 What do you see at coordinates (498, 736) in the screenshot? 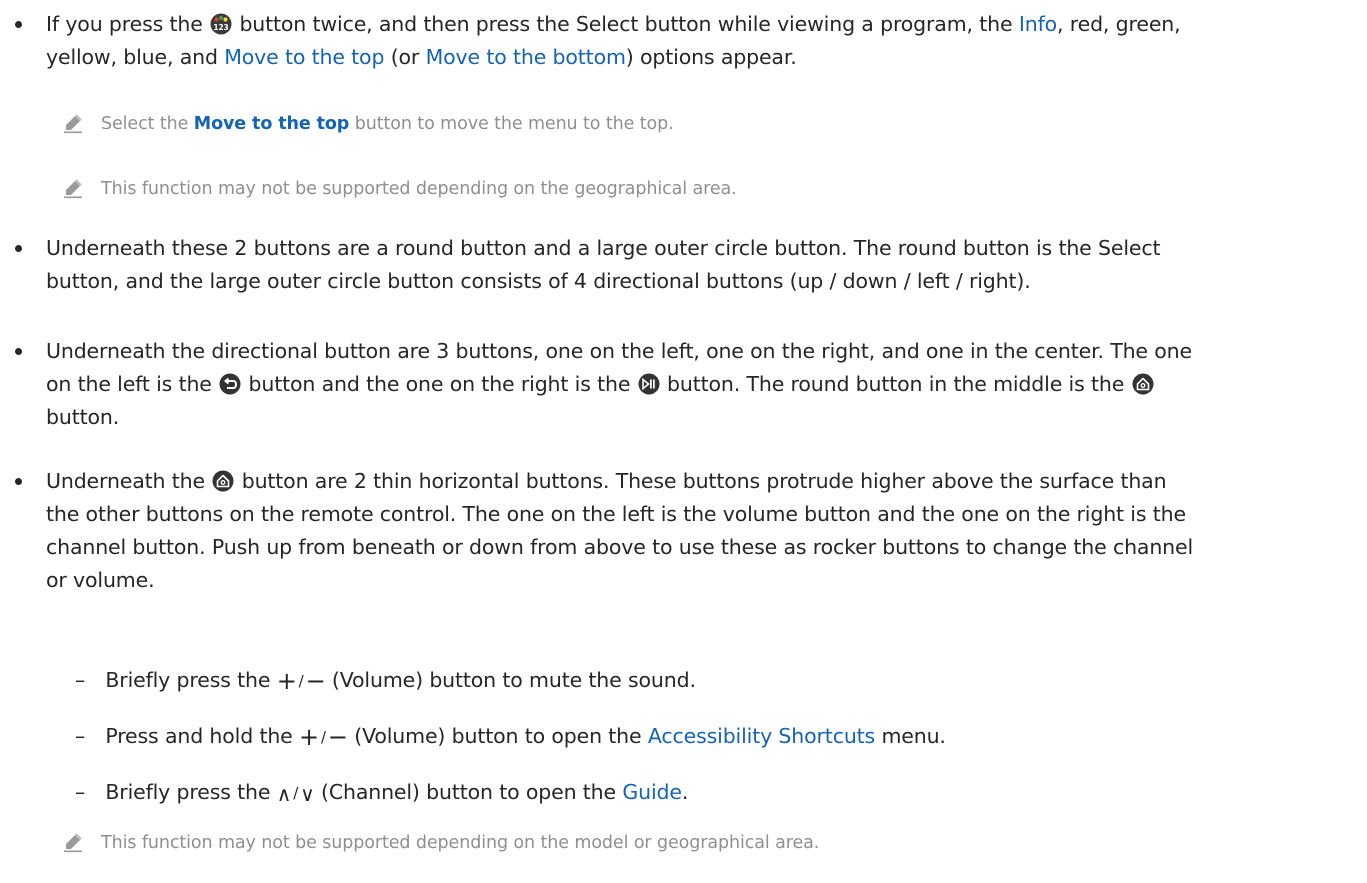
I see `text-fragment: (Volume) button to open the` at bounding box center [498, 736].